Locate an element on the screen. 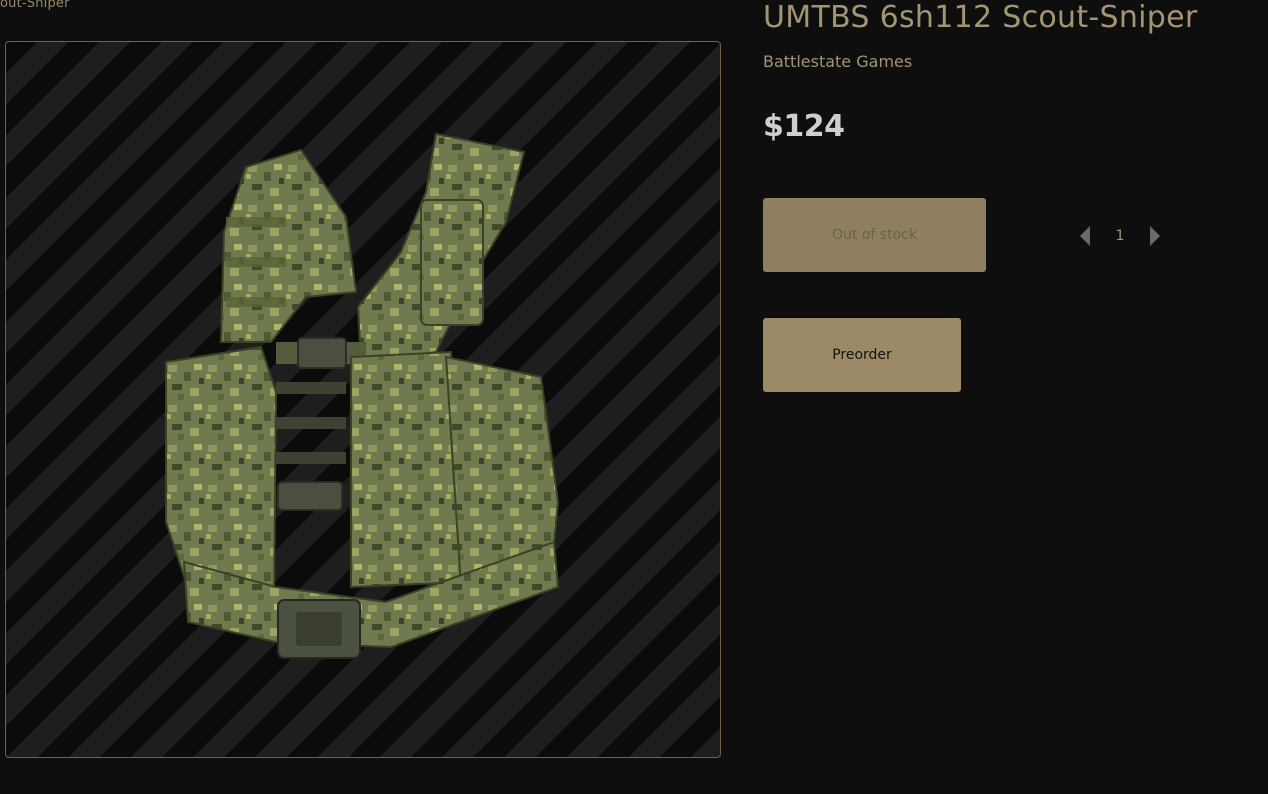 The height and width of the screenshot is (794, 1268). product-price: $124 is located at coordinates (804, 126).